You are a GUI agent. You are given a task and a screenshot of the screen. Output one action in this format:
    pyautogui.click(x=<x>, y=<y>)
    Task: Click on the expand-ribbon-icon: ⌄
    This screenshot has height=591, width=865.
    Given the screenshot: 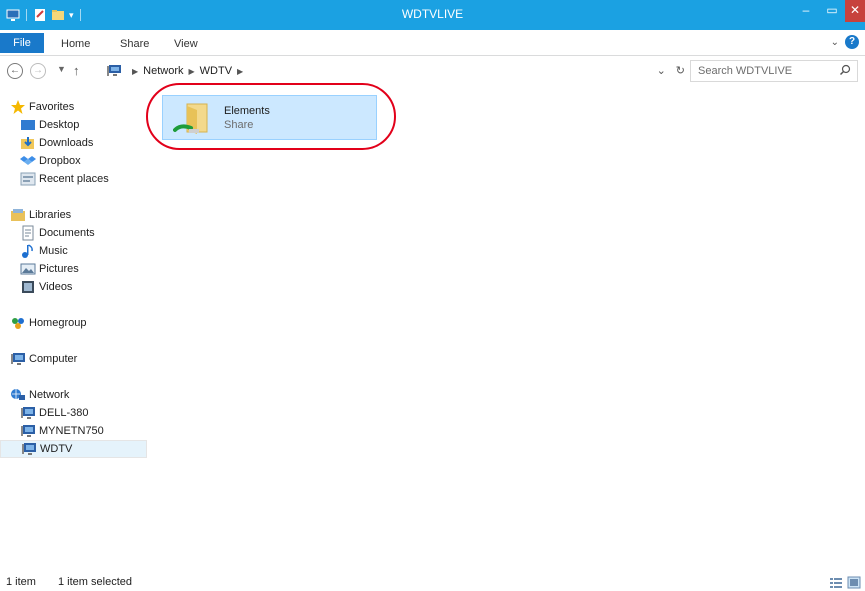 What is the action you would take?
    pyautogui.click(x=835, y=42)
    